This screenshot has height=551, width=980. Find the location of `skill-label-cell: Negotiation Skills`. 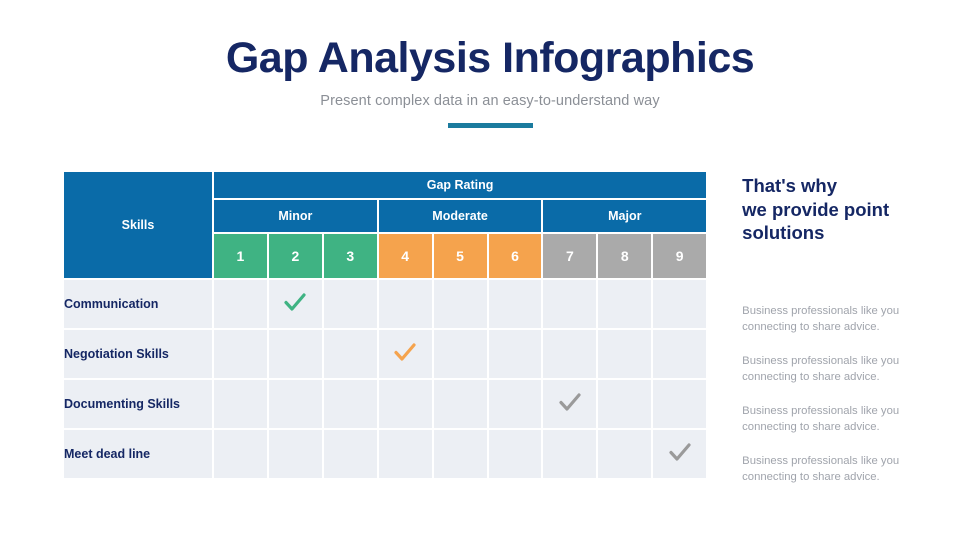

skill-label-cell: Negotiation Skills is located at coordinates (138, 354).